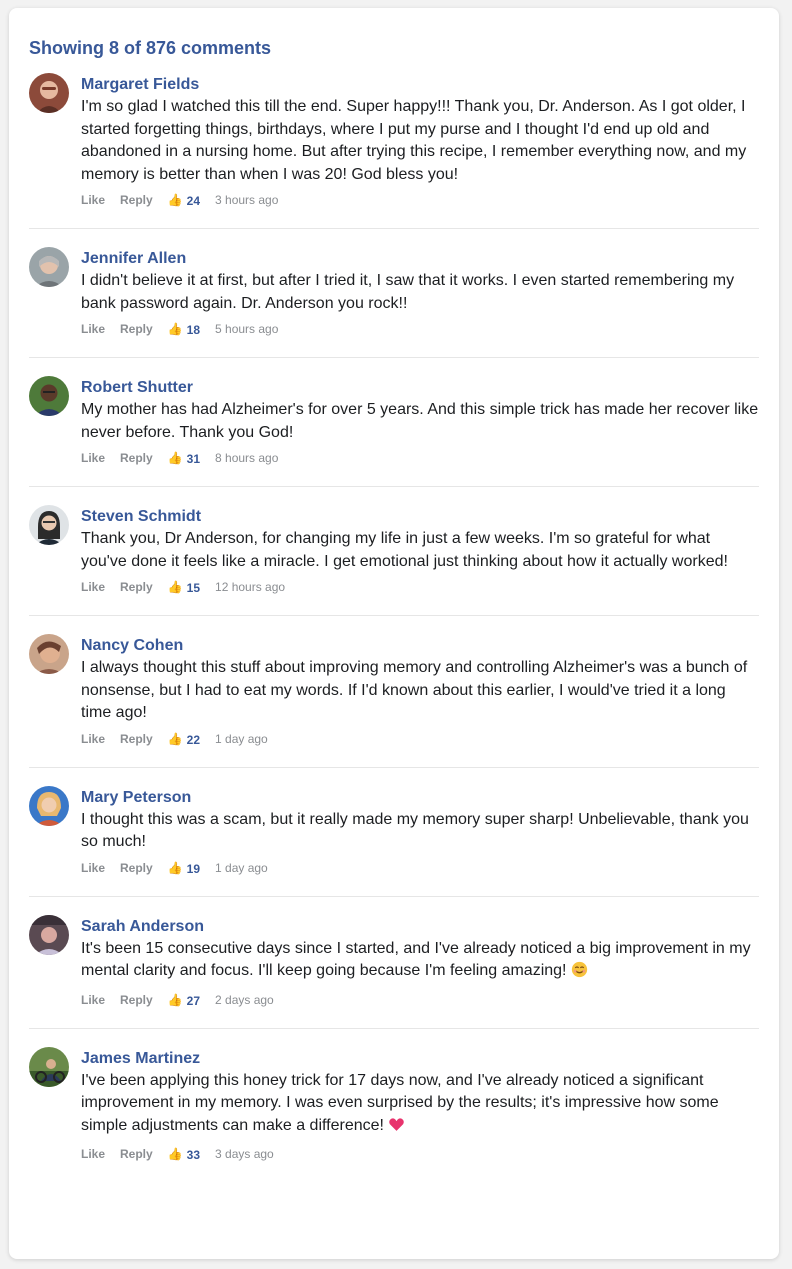 The image size is (792, 1269). I want to click on like-count-value: 19, so click(193, 868).